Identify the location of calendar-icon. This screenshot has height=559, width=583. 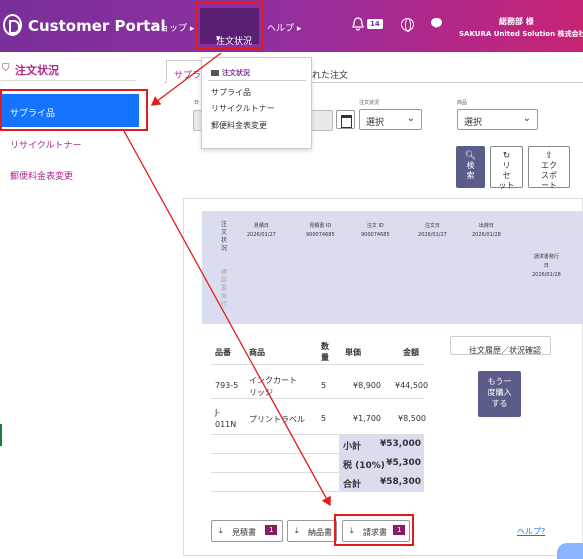
(345, 119).